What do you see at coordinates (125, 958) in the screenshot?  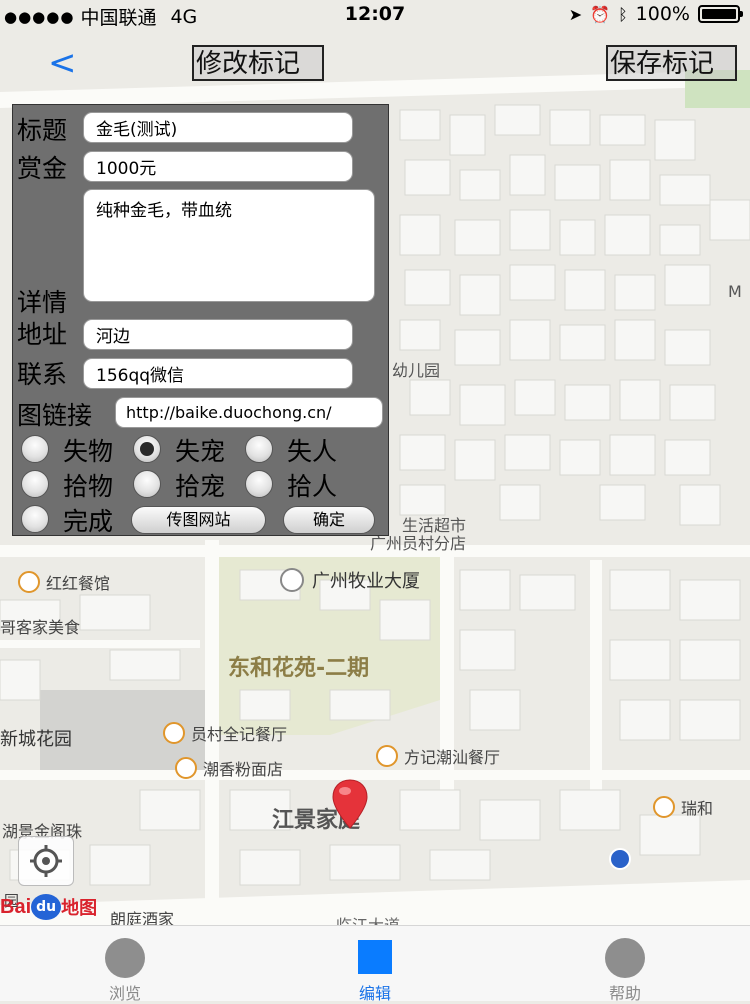 I see `browse-icon` at bounding box center [125, 958].